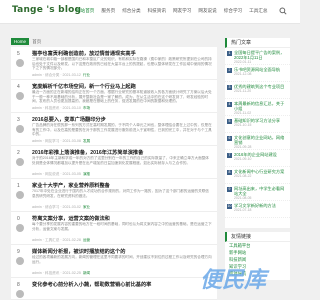 This screenshot has height=300, width=320. I want to click on post-tag: 行业, so click(86, 75).